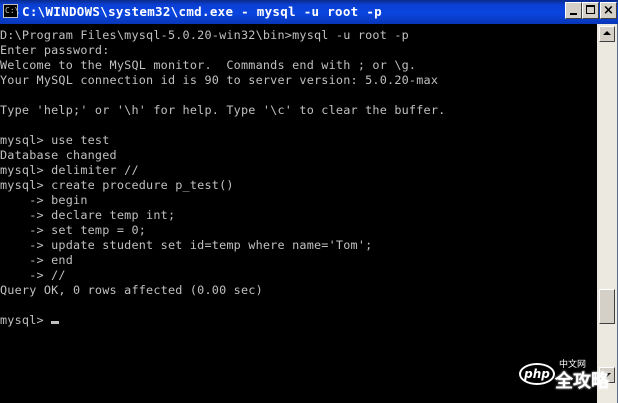 This screenshot has height=403, width=618. I want to click on console-line: mysql> use test, so click(55, 140).